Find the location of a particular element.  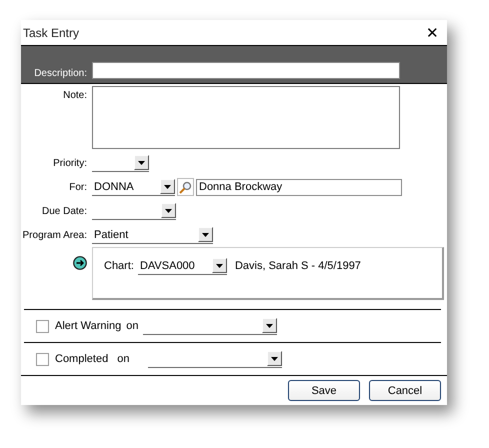

checkbox-label: Completed is located at coordinates (81, 359).